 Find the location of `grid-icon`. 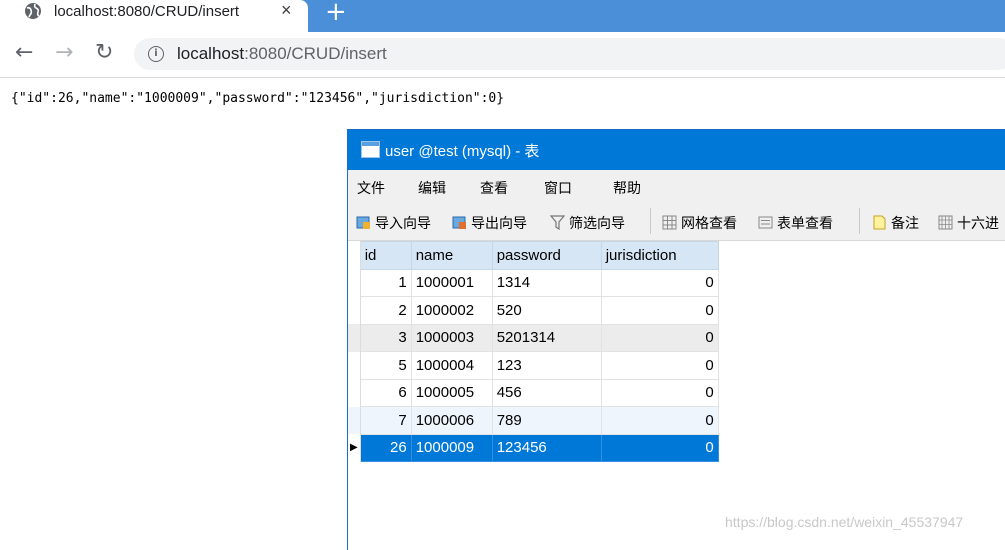

grid-icon is located at coordinates (669, 222).